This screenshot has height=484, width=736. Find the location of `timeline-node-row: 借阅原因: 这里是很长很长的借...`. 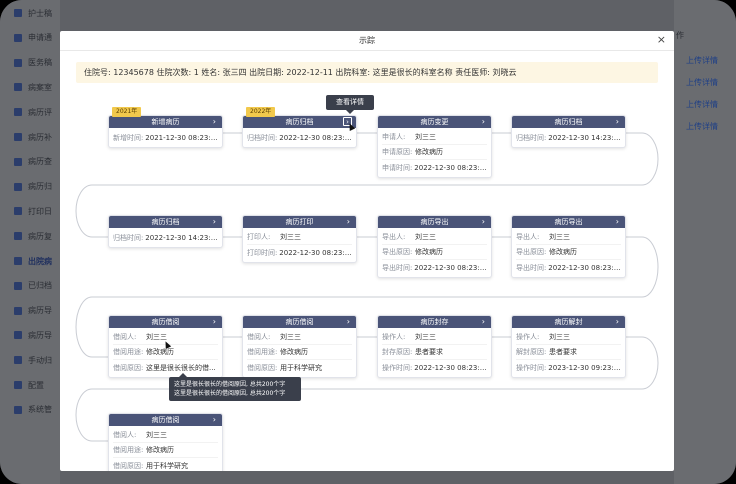

timeline-node-row: 借阅原因: 这里是很长很长的借... is located at coordinates (165, 367).